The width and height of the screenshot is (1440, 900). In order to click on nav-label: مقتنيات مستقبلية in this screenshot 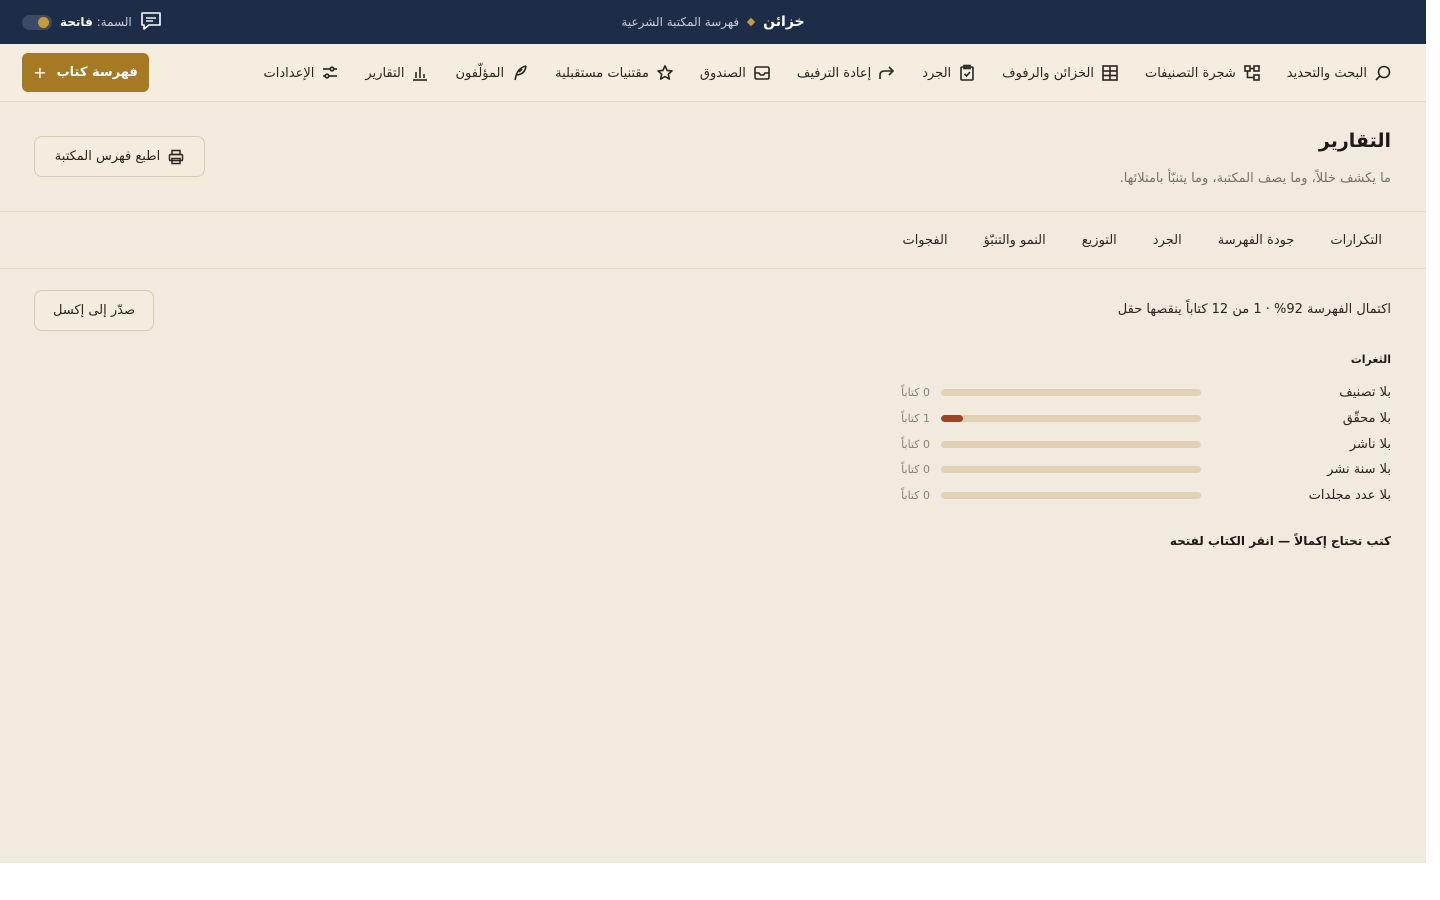, I will do `click(602, 73)`.